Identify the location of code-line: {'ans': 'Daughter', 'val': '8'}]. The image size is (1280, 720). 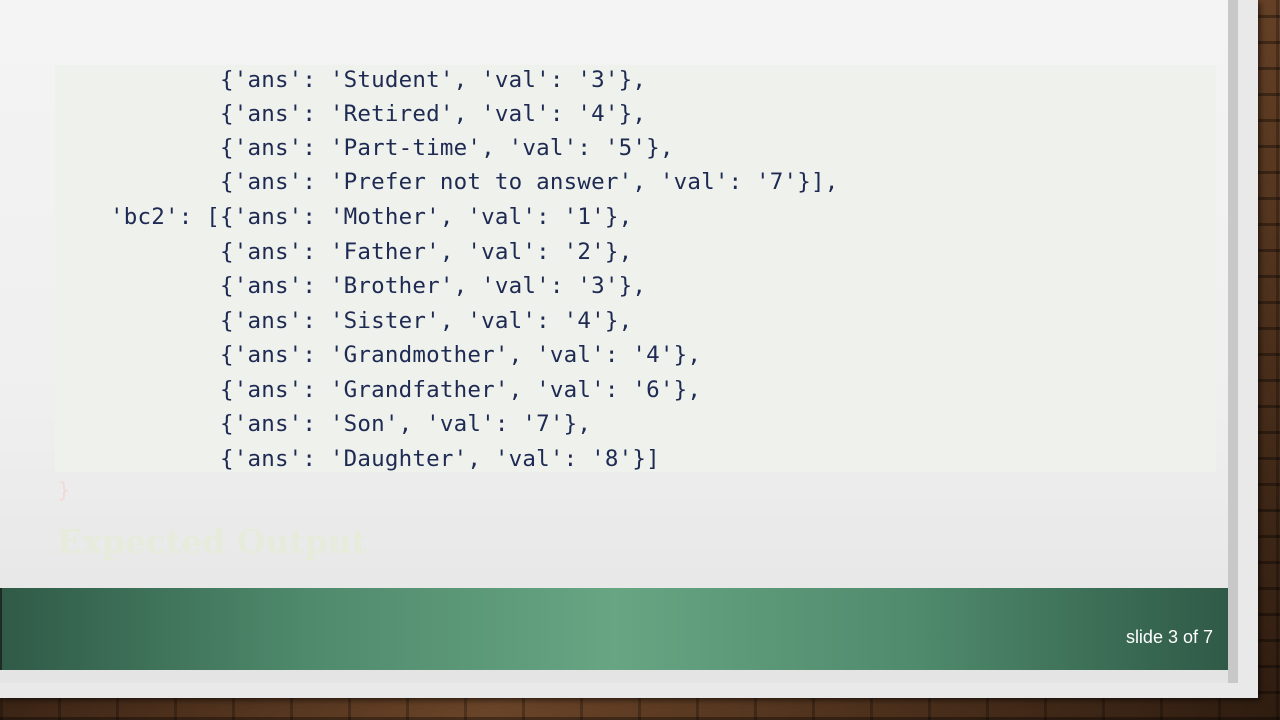
(357, 459).